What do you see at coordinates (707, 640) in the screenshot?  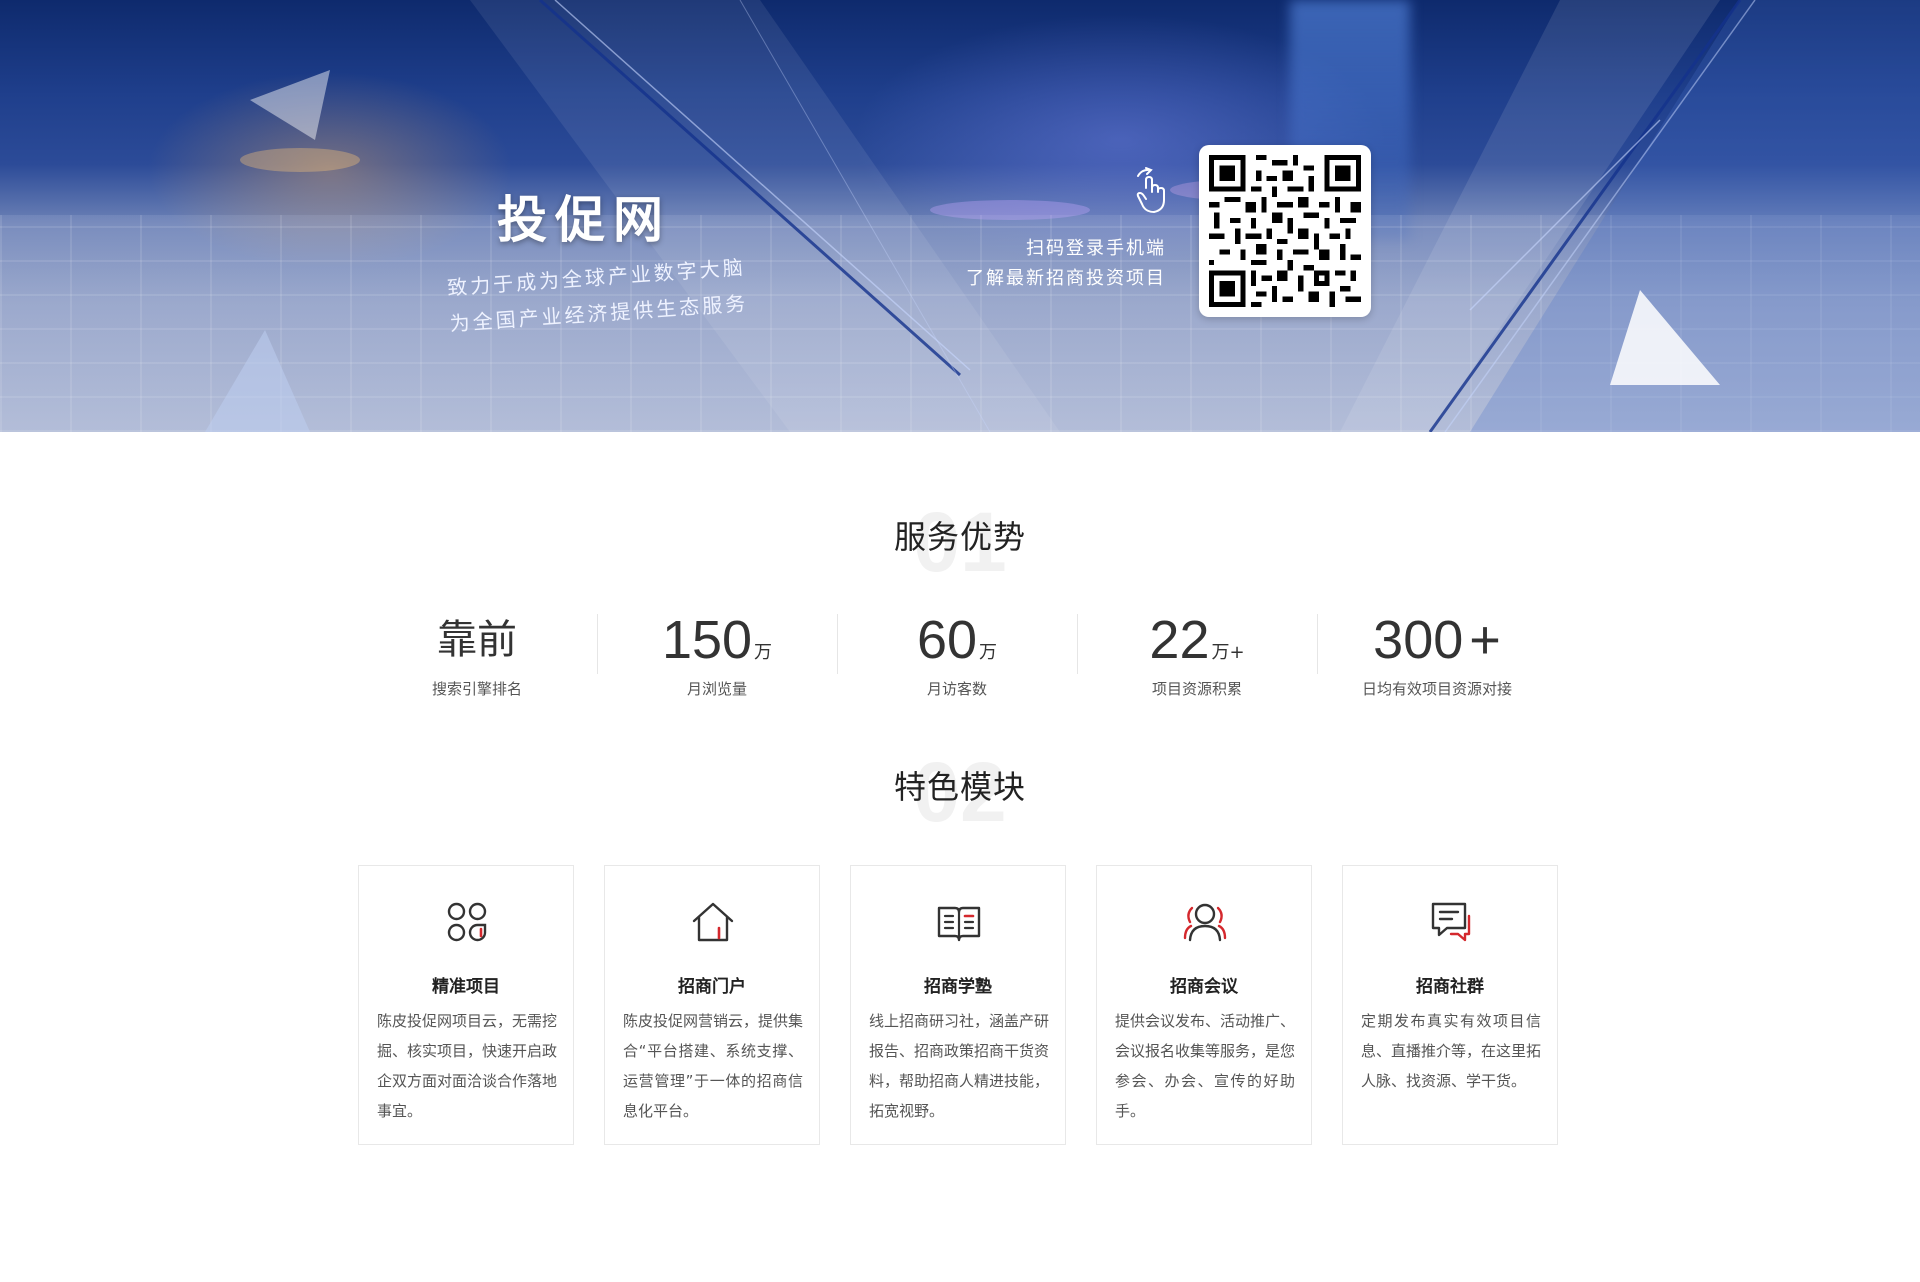 I see `stat-value: 150` at bounding box center [707, 640].